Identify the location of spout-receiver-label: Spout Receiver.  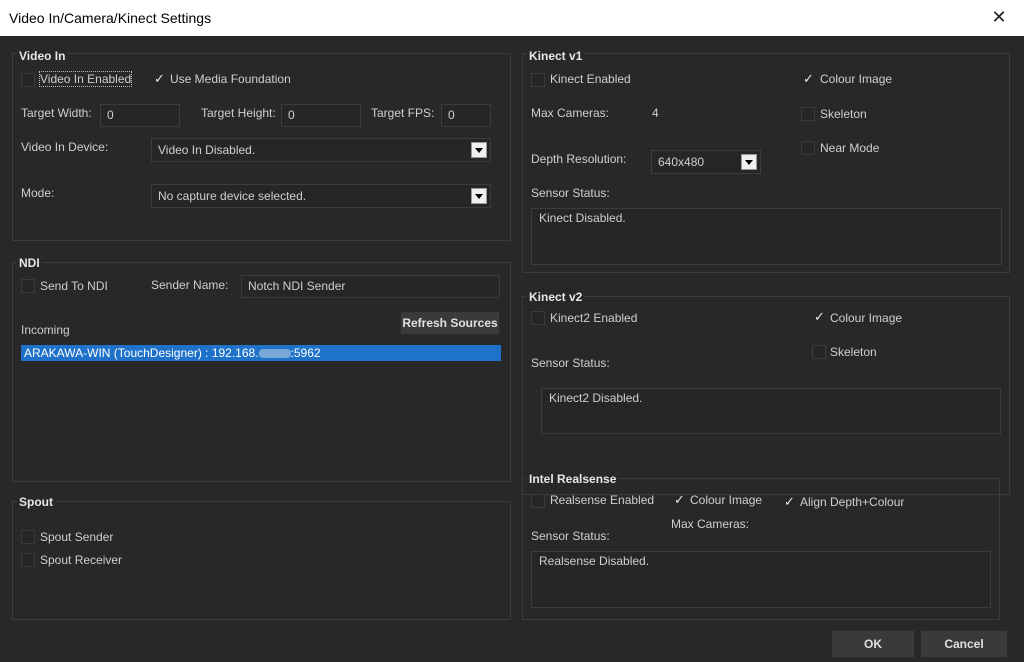
(81, 560).